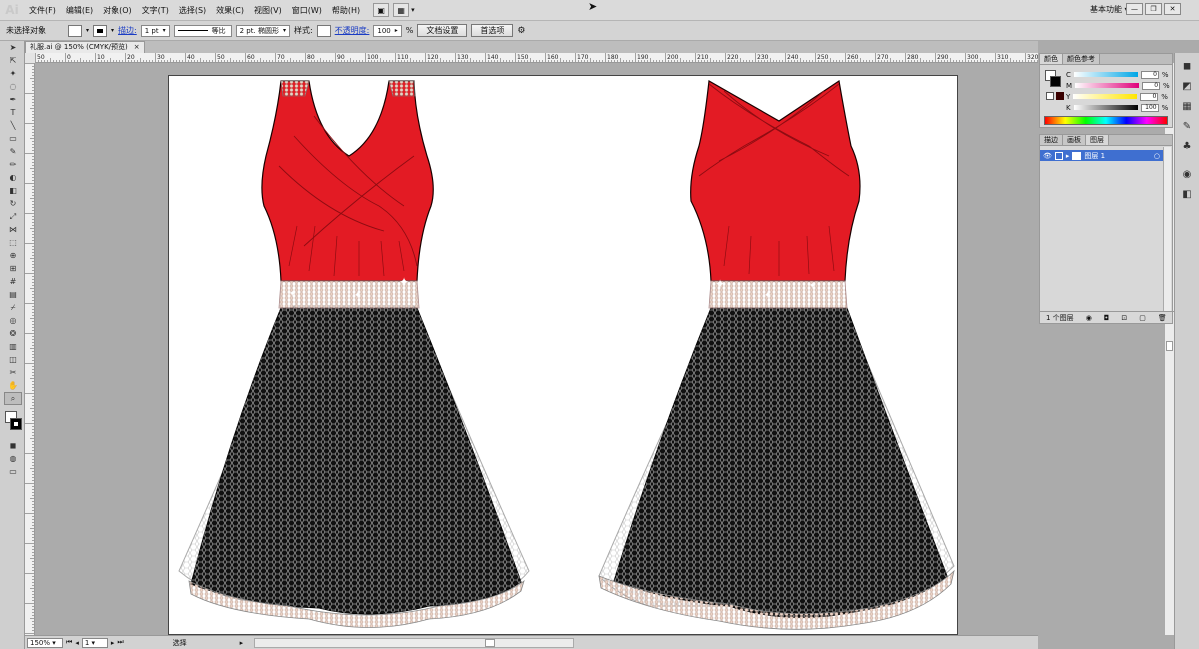 The width and height of the screenshot is (1199, 649). What do you see at coordinates (13, 255) in the screenshot?
I see `shape-builder-tool-icon: ⊕` at bounding box center [13, 255].